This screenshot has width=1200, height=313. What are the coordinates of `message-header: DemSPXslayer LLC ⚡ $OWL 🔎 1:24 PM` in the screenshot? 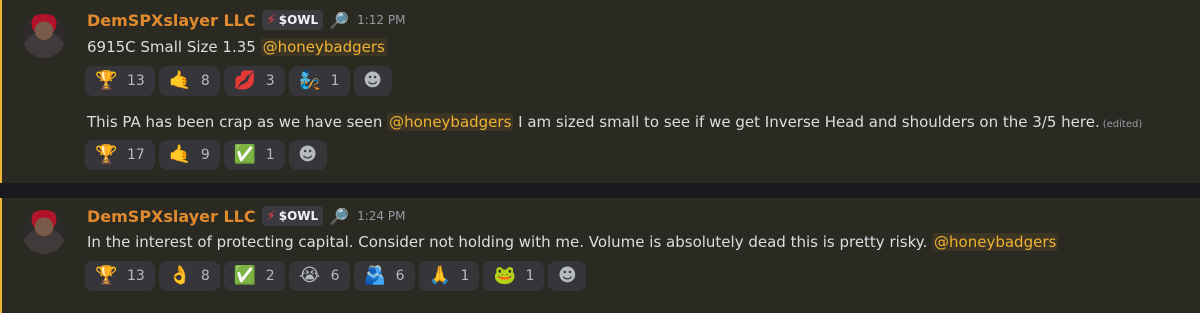 It's located at (246, 216).